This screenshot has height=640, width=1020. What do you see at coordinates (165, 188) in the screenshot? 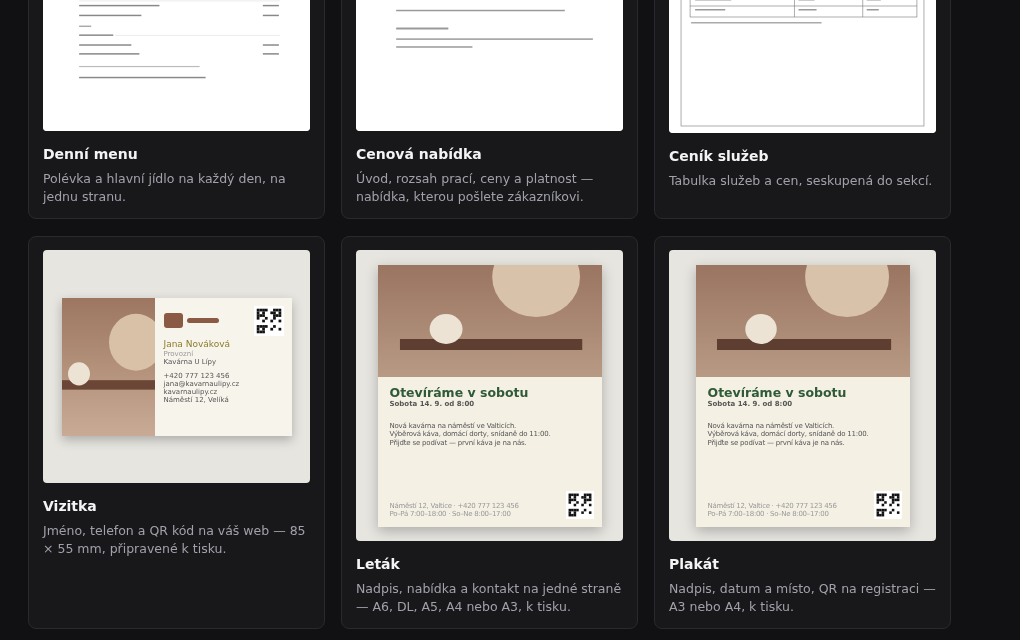
I see `card-description: Polévka a hlavní jídlo na každý den, na jednu stranu.` at bounding box center [165, 188].